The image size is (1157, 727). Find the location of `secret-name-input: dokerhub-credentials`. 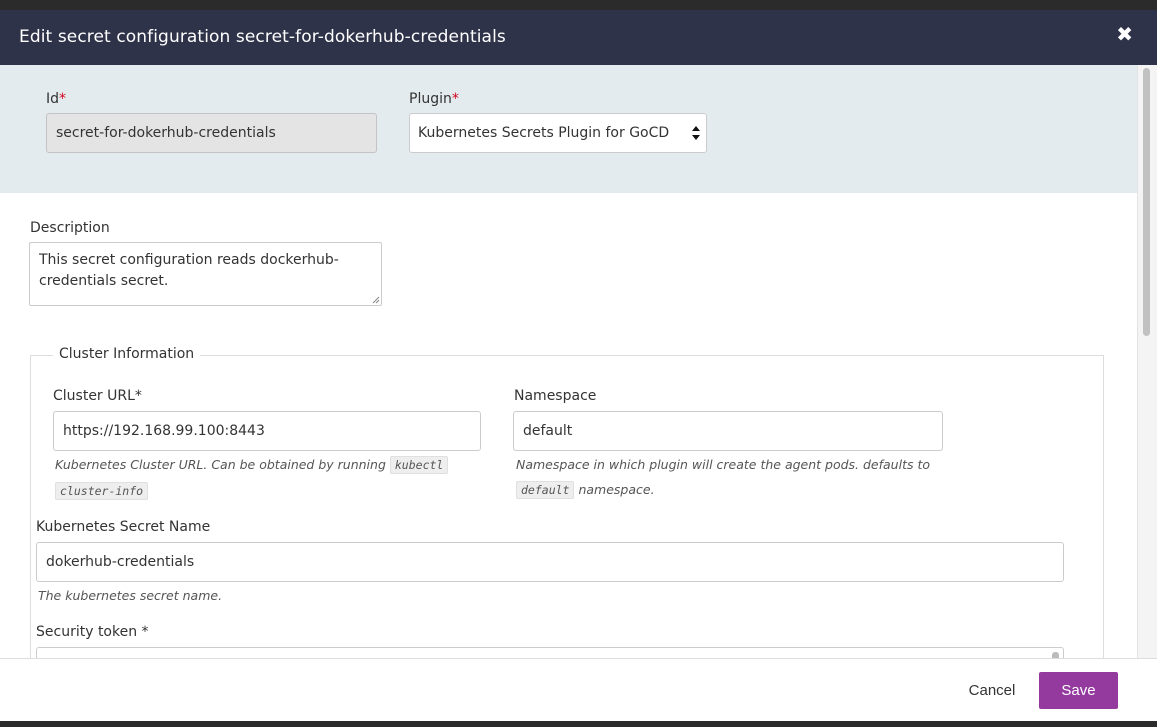

secret-name-input: dokerhub-credentials is located at coordinates (550, 562).